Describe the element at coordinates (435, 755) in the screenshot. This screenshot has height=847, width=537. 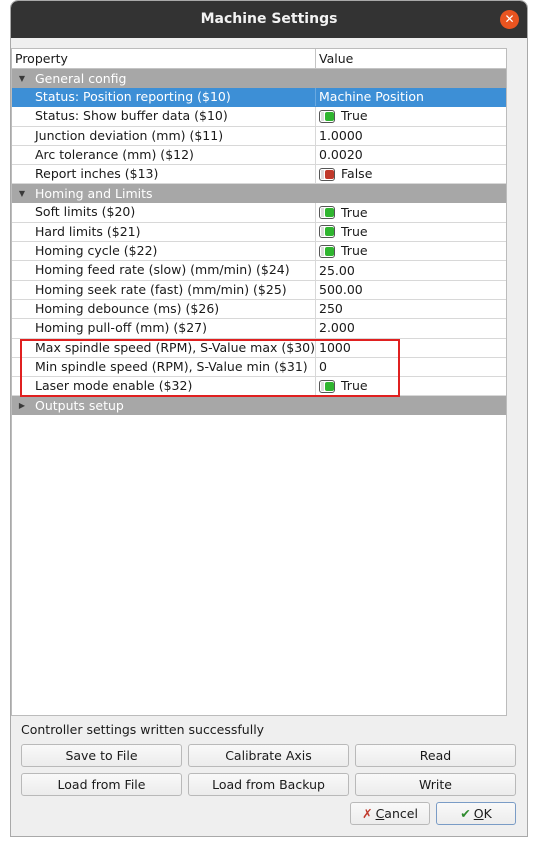
I see `read-button: Read` at that location.